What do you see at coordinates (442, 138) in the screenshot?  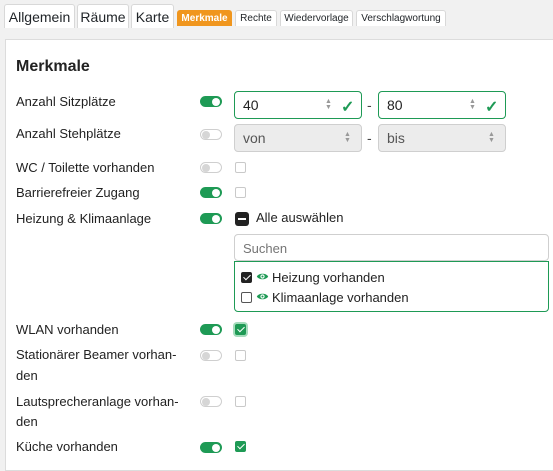 I see `stehplaetze-to-input: bis ▲ ▼` at bounding box center [442, 138].